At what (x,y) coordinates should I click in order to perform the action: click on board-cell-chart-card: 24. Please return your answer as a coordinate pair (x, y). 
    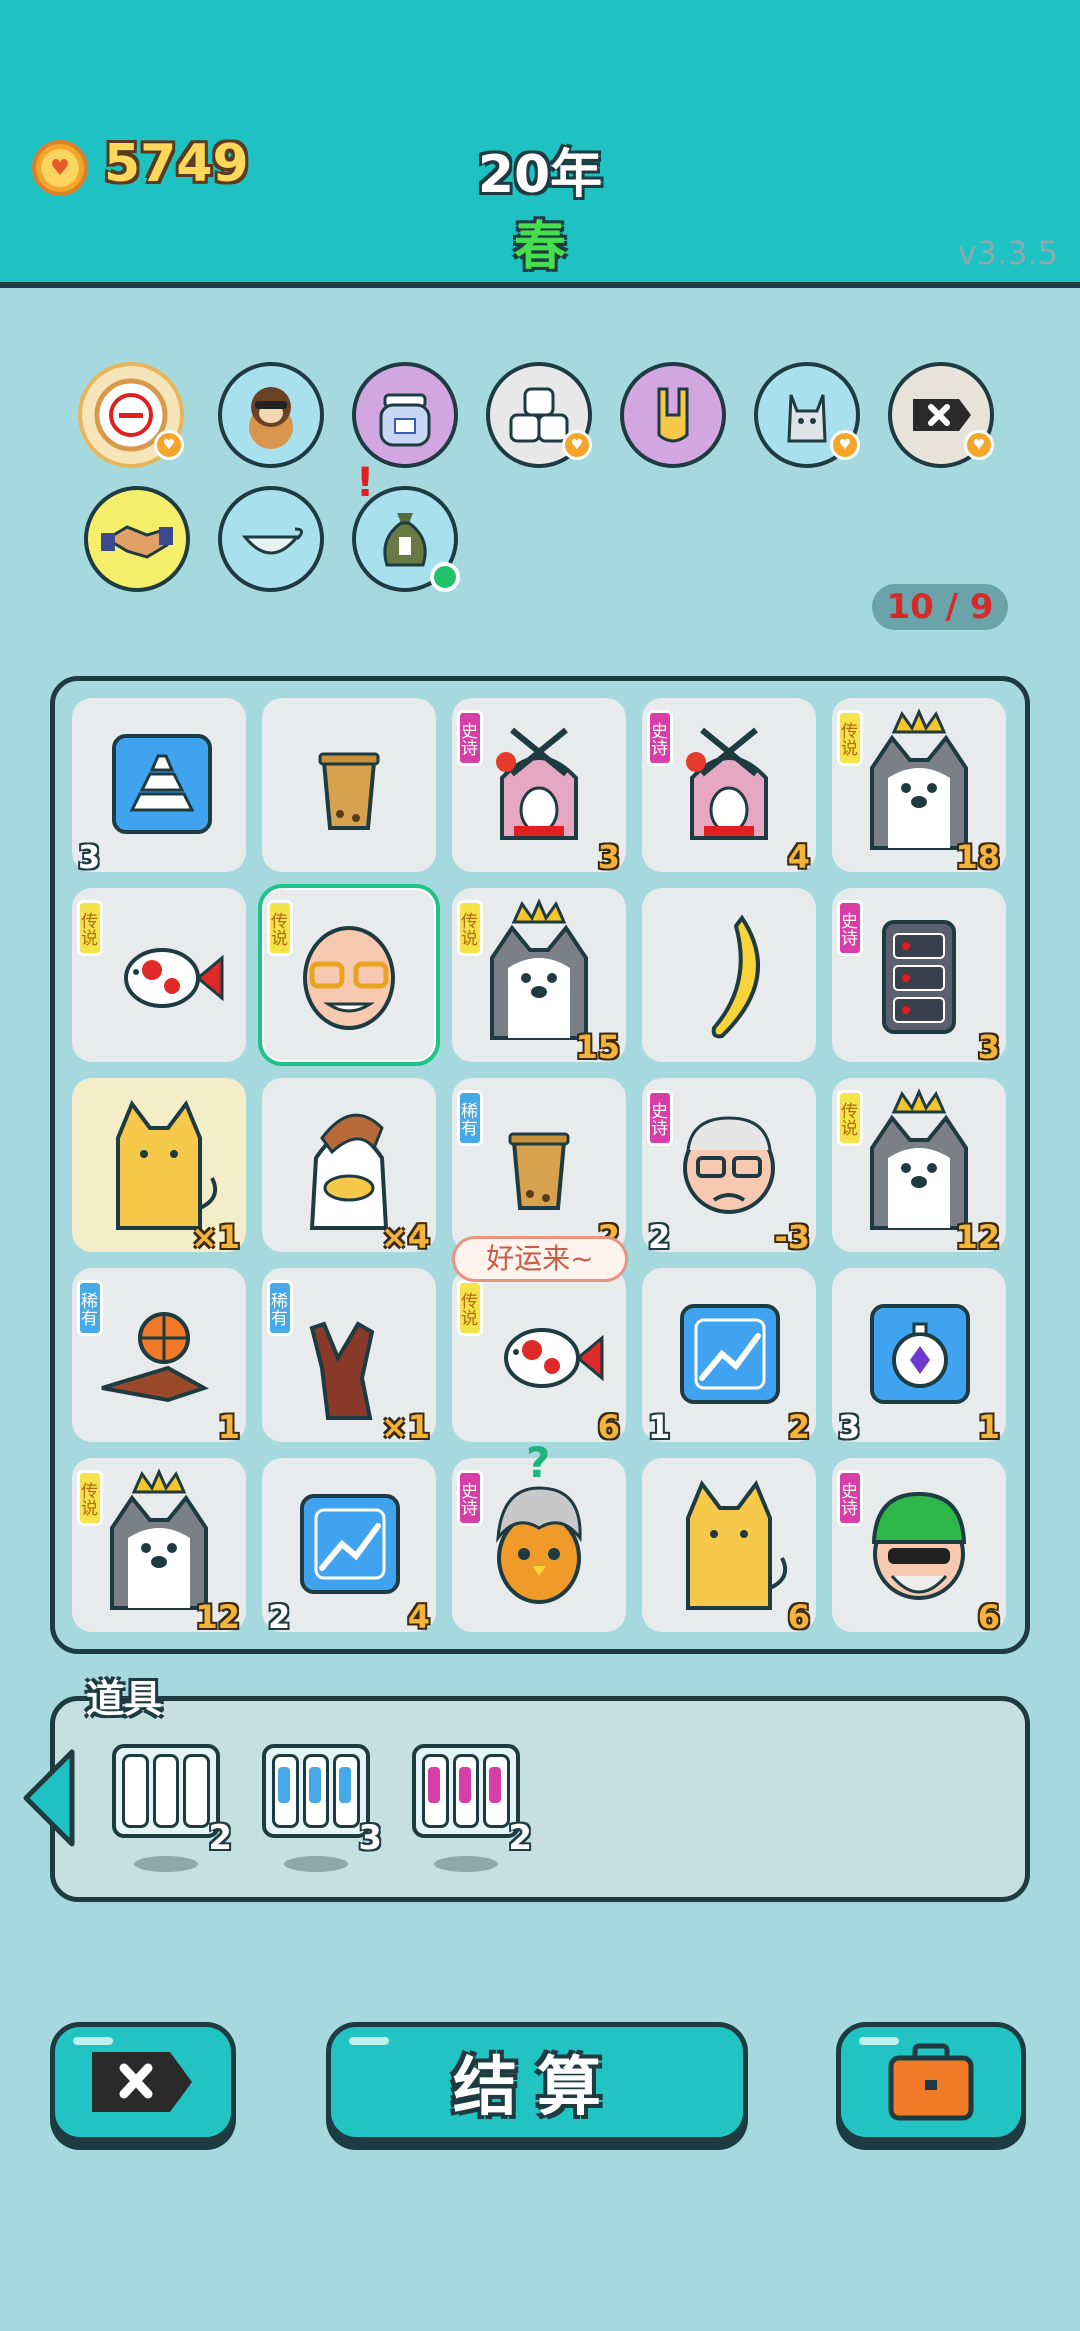
    Looking at the image, I should click on (349, 1547).